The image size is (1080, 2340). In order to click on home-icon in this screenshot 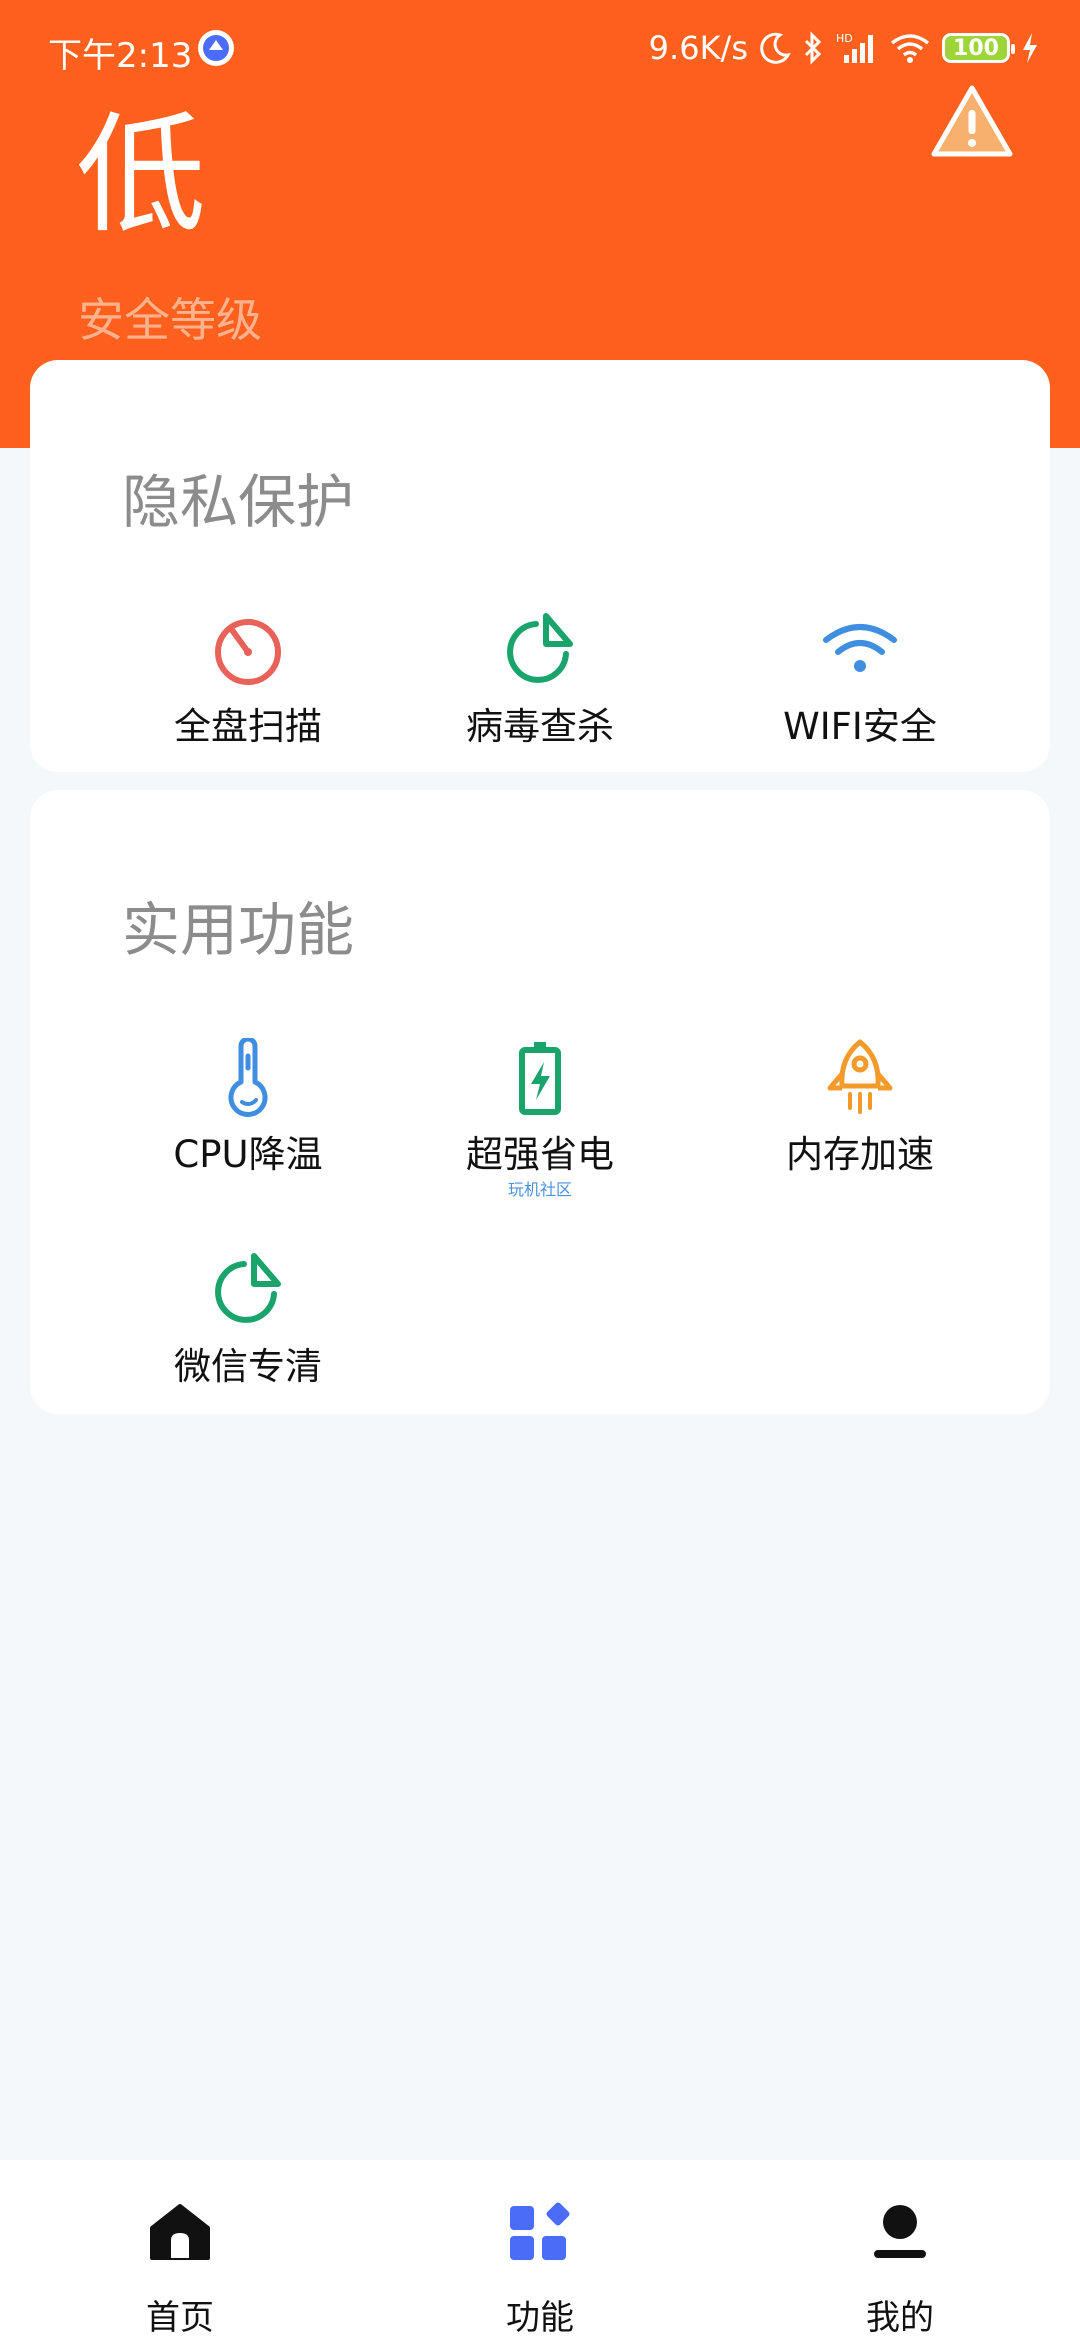, I will do `click(180, 2232)`.